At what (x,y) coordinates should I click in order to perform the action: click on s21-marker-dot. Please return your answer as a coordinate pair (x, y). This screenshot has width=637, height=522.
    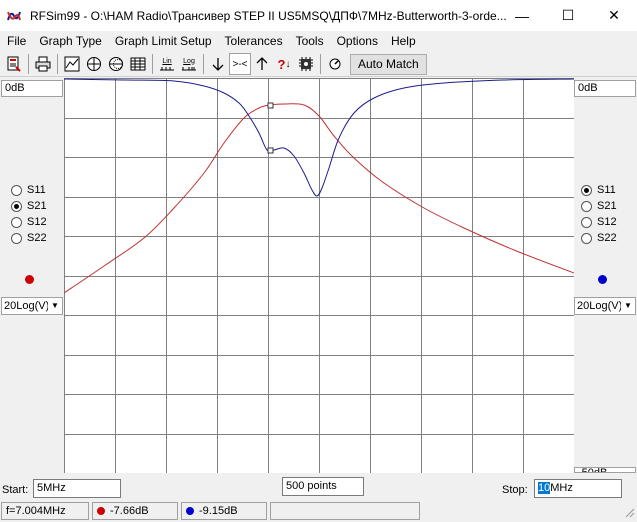
    Looking at the image, I should click on (29, 279).